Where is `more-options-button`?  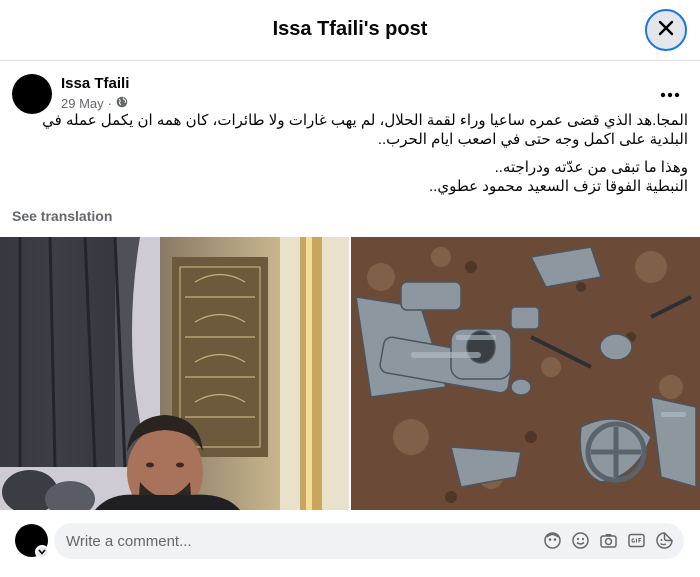 more-options-button is located at coordinates (670, 94).